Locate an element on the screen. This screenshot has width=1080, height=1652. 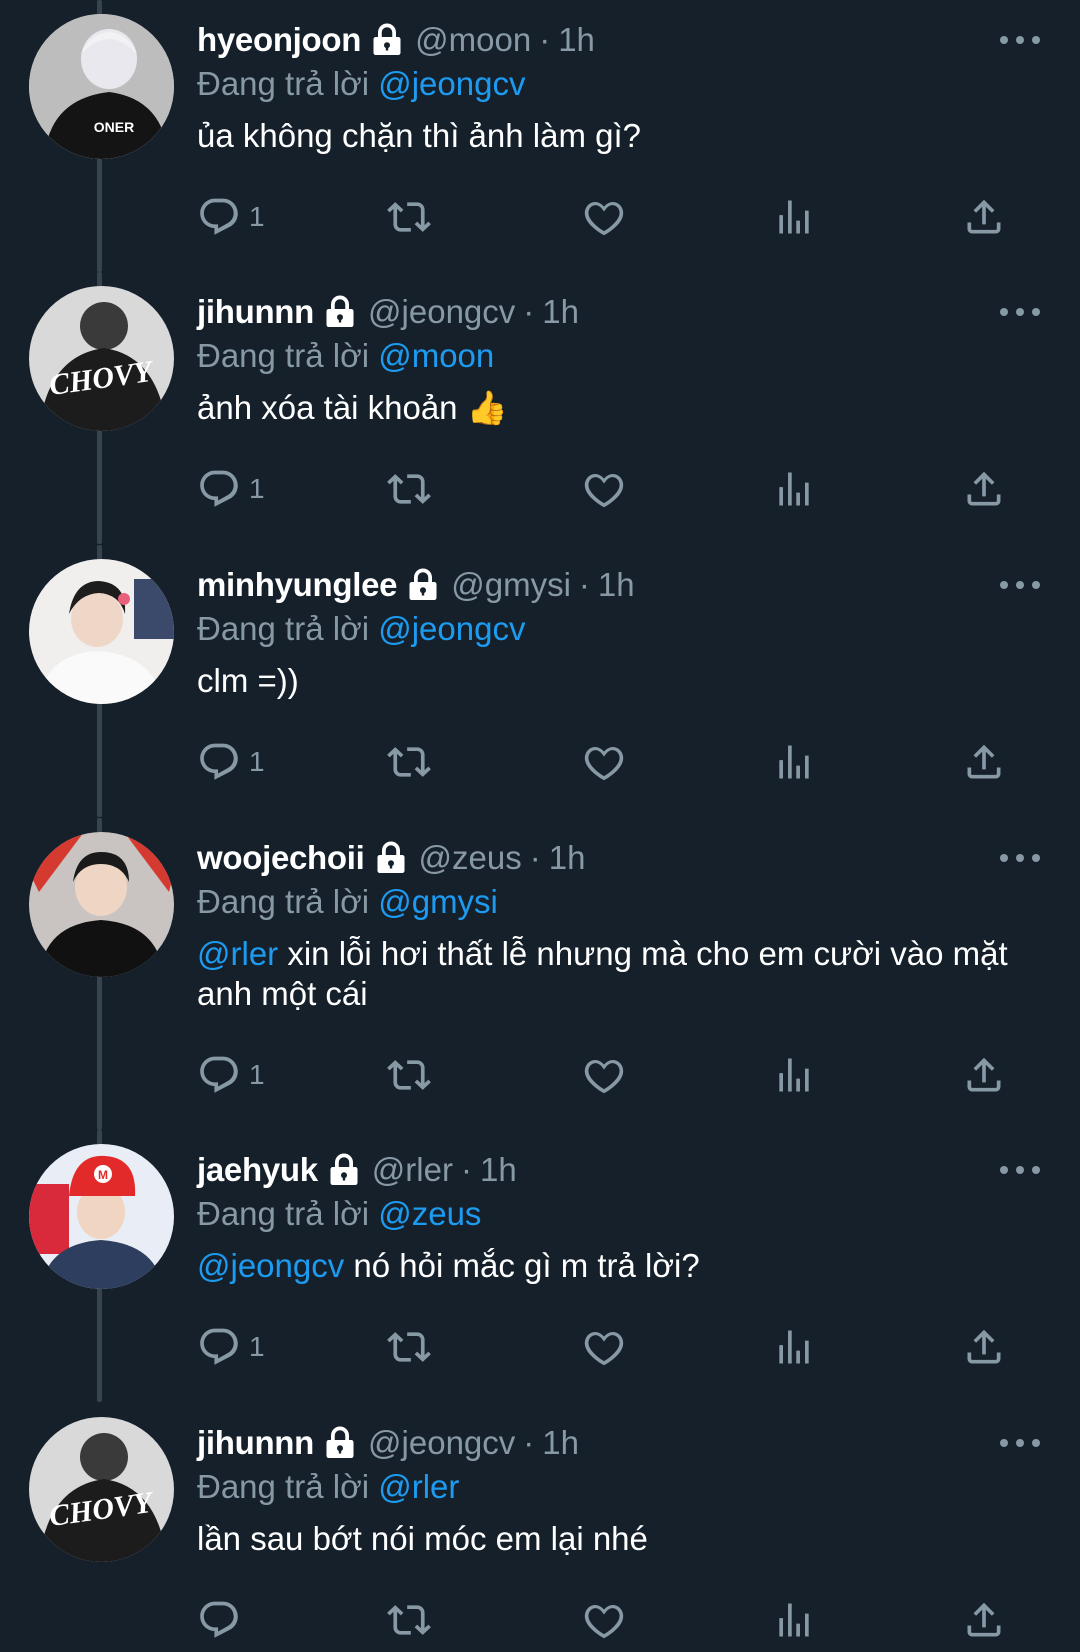
replying-to-mention: @moon is located at coordinates (436, 355).